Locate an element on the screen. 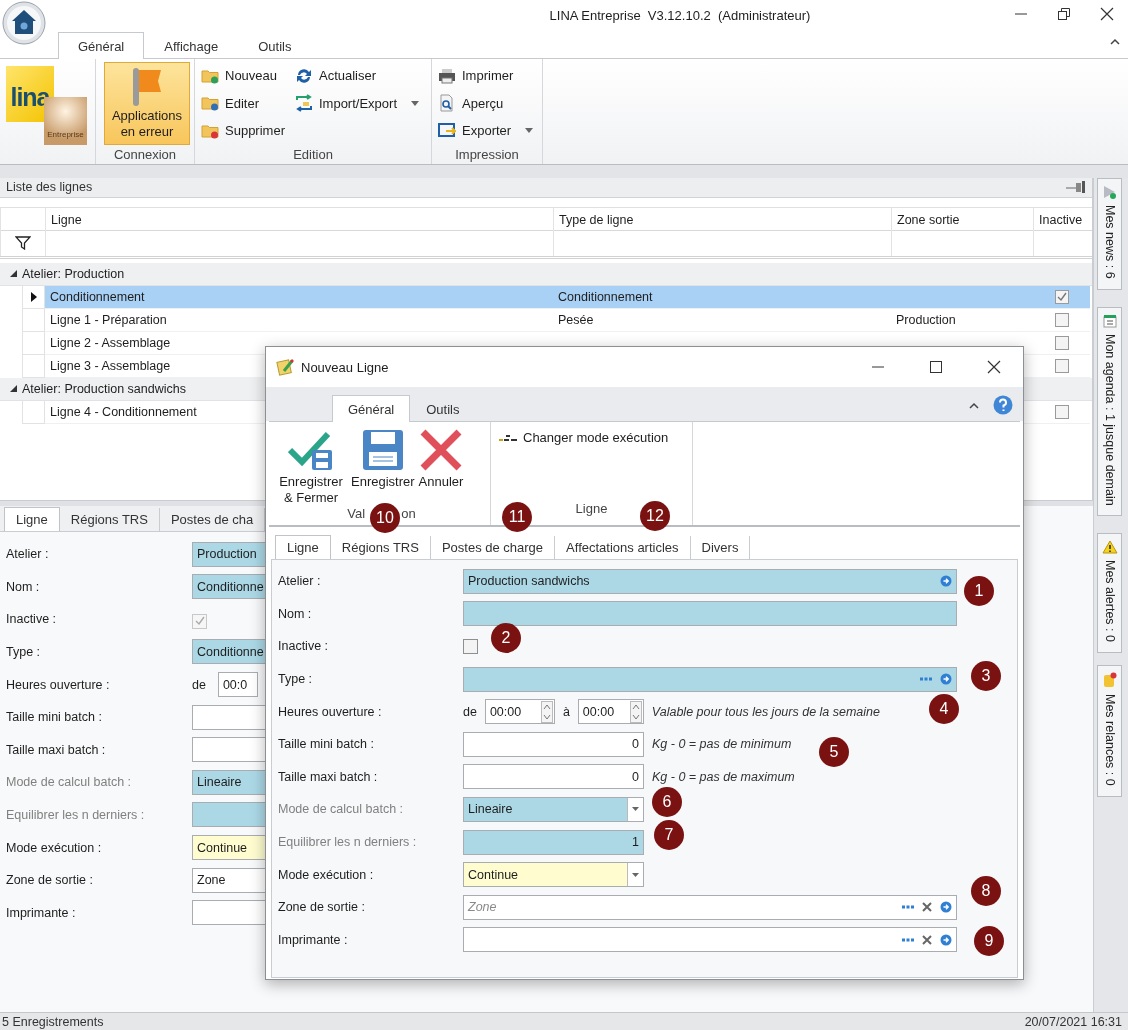 Image resolution: width=1128 pixels, height=1030 pixels. step-badge: 10 is located at coordinates (385, 518).